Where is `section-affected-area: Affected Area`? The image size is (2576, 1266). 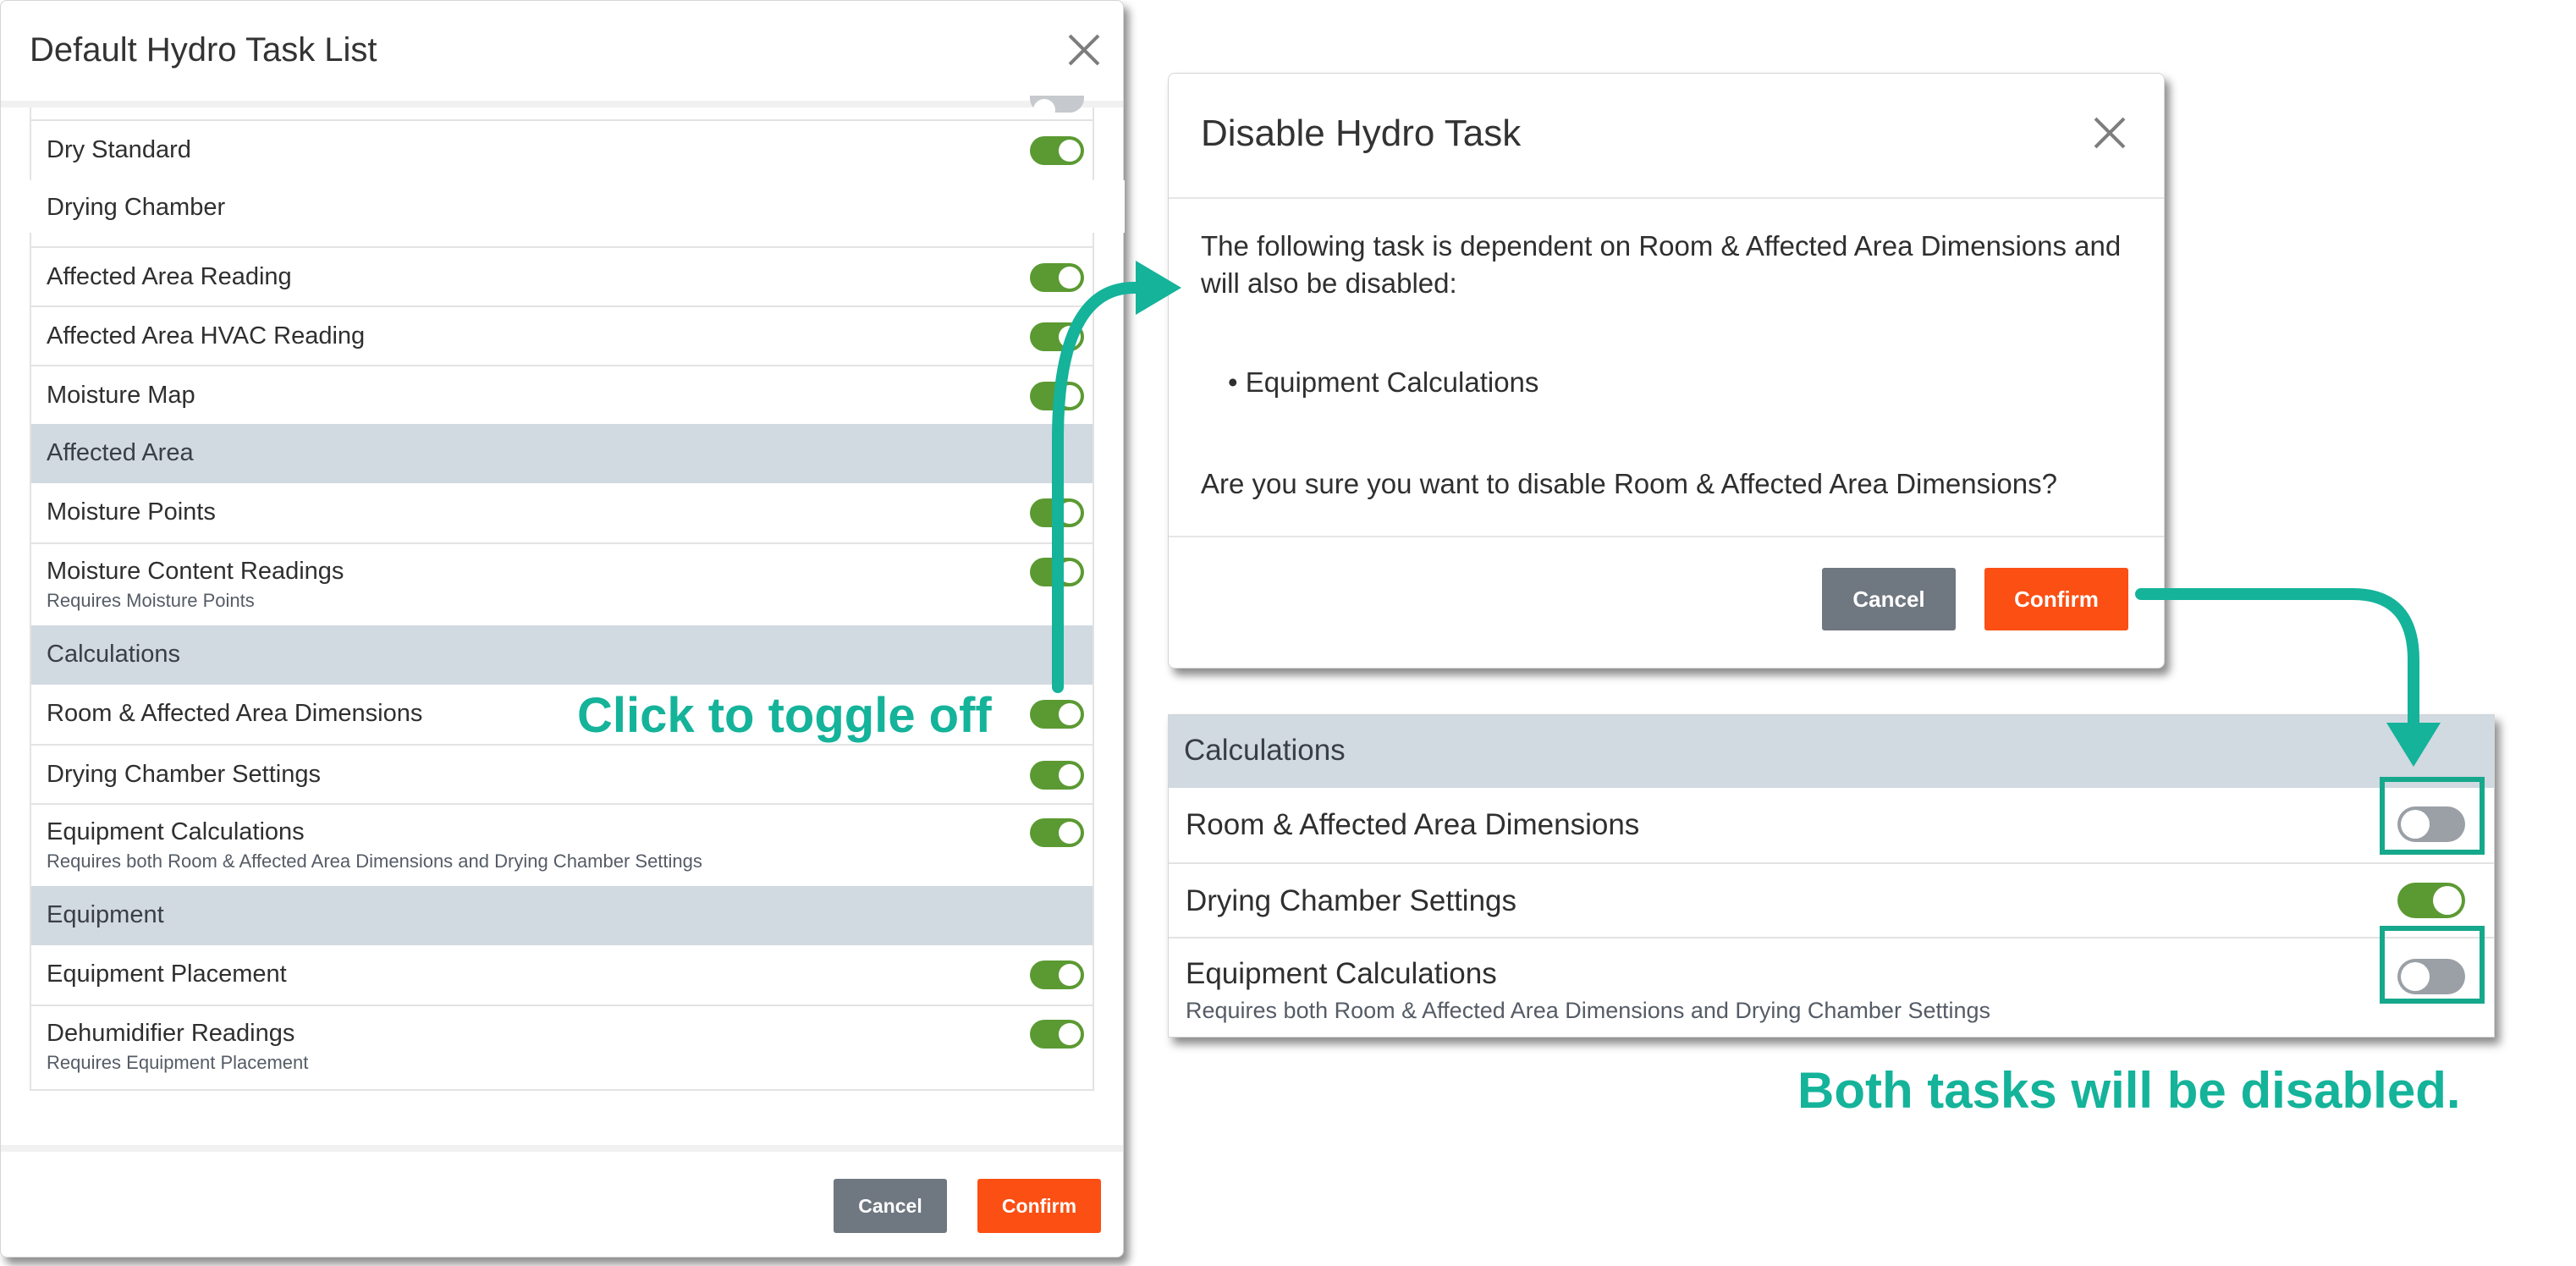
section-affected-area: Affected Area is located at coordinates (562, 453).